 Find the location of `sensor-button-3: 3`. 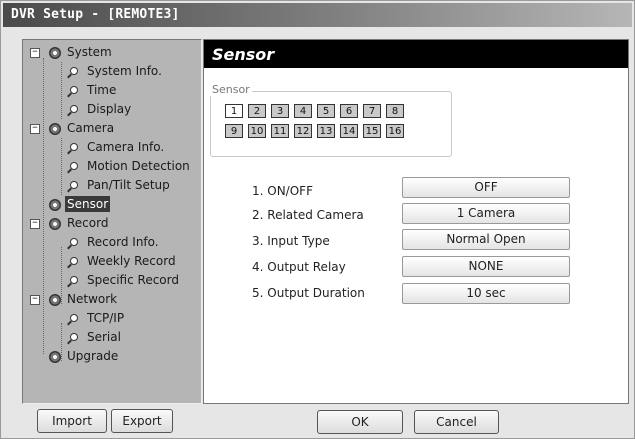

sensor-button-3: 3 is located at coordinates (280, 111).